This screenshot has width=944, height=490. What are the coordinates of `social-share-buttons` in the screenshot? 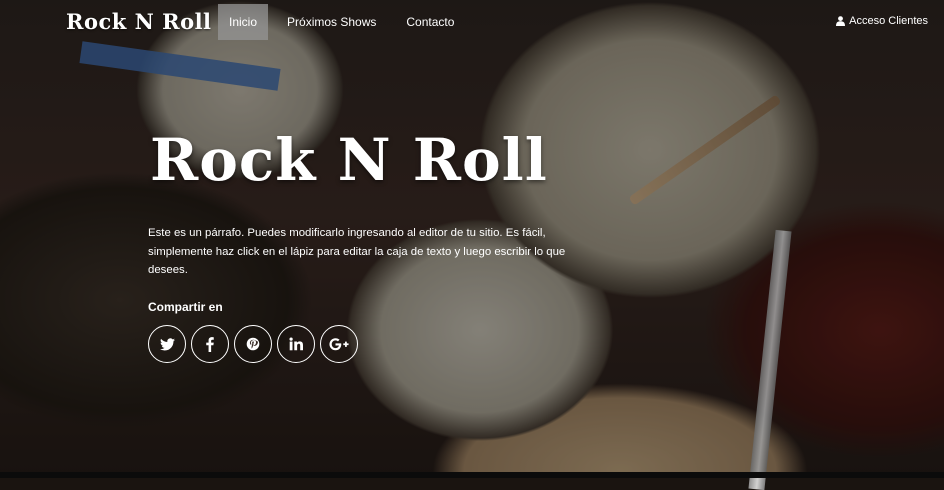 It's located at (255, 344).